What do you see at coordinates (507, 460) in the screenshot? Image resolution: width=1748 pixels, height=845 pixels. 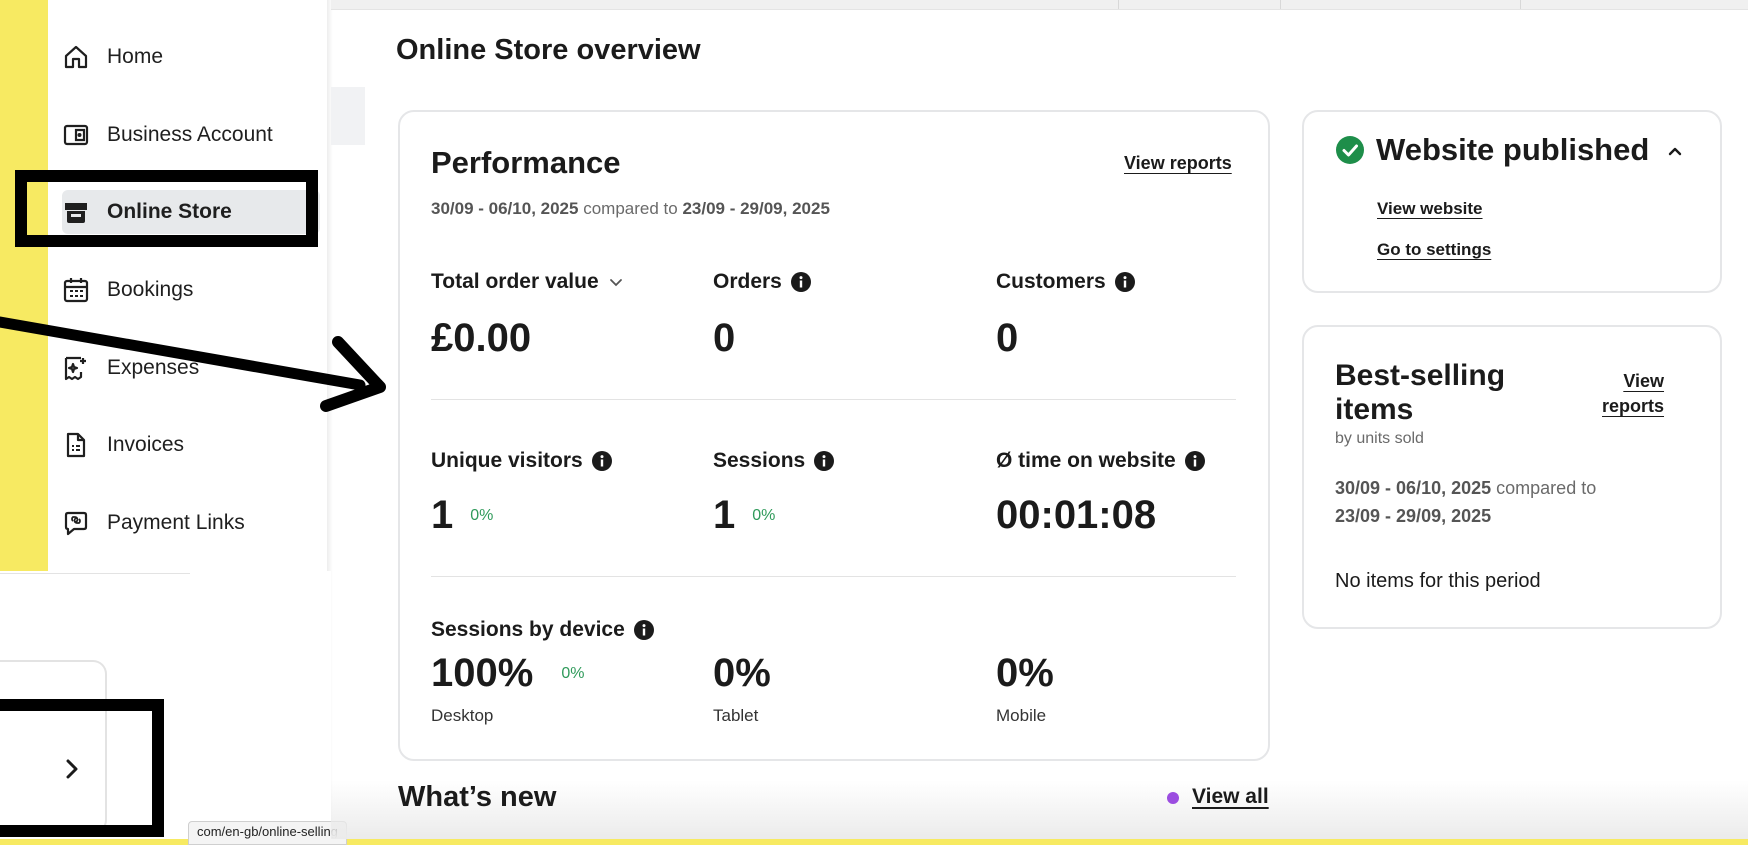 I see `metric-label: Unique visitors` at bounding box center [507, 460].